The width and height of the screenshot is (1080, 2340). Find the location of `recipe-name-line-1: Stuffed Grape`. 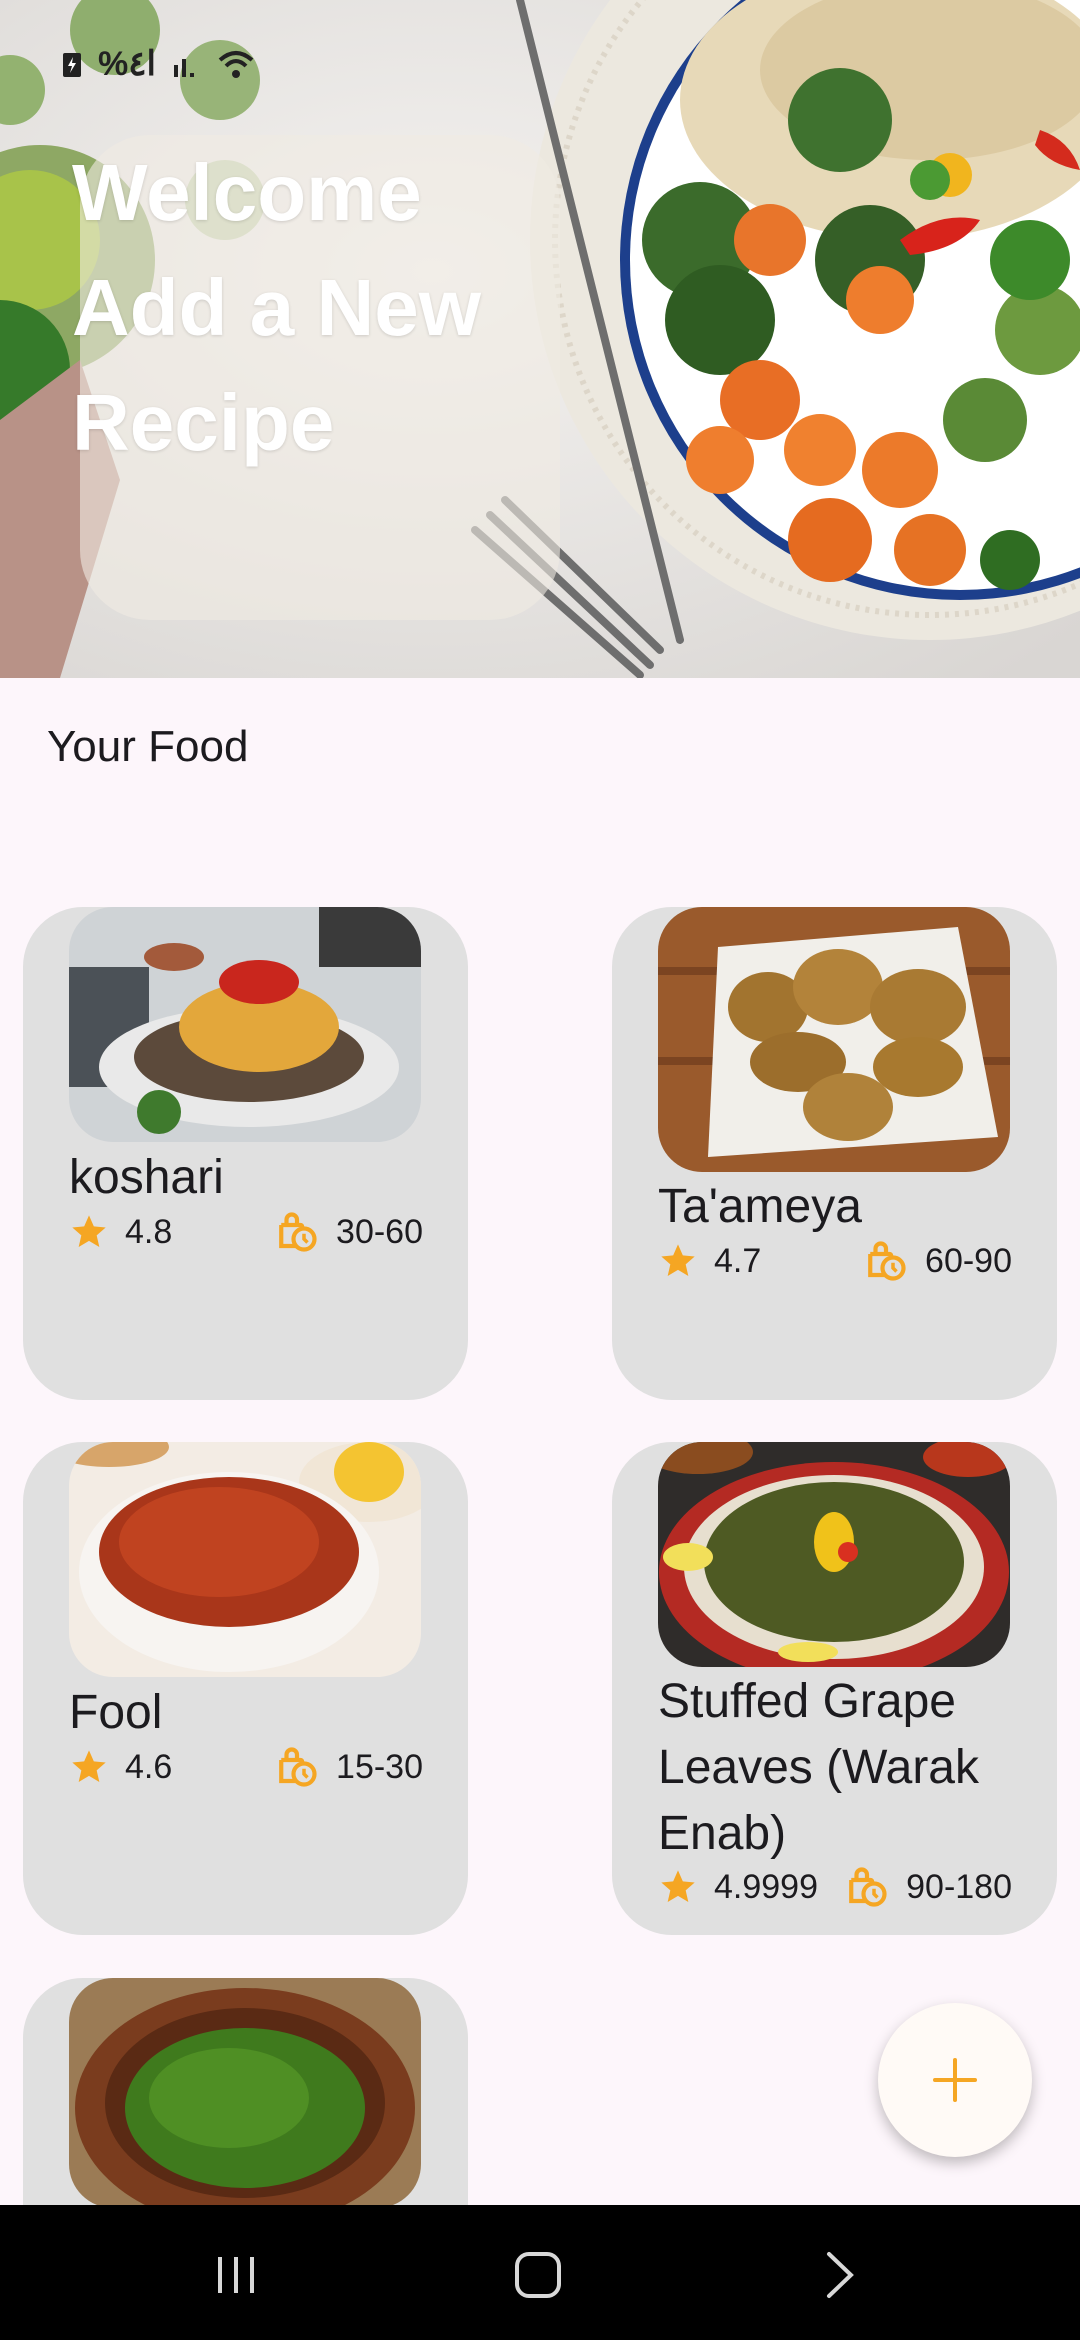

recipe-name-line-1: Stuffed Grape is located at coordinates (807, 1701).